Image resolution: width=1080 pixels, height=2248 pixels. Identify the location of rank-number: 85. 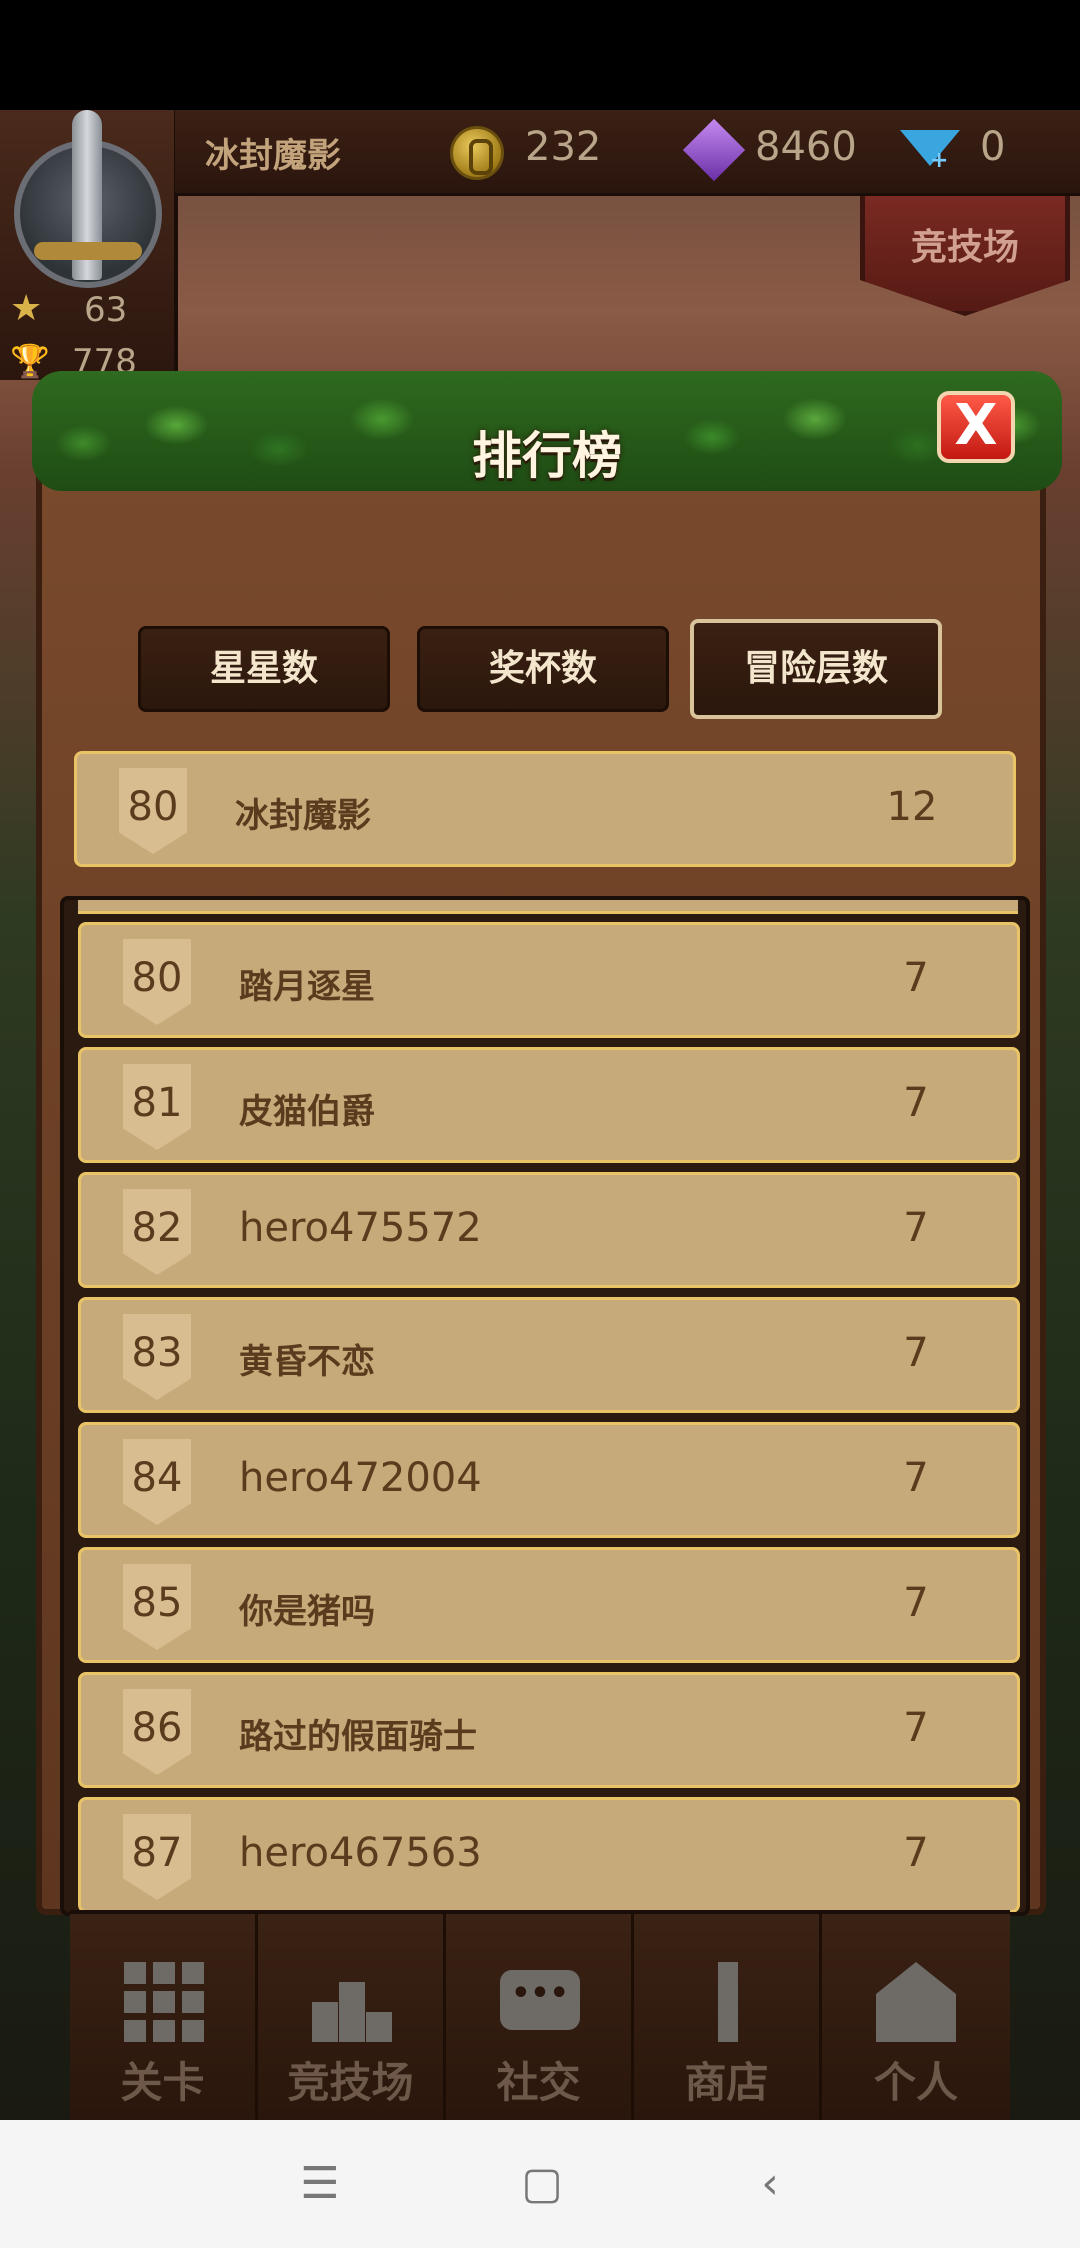
(157, 1603).